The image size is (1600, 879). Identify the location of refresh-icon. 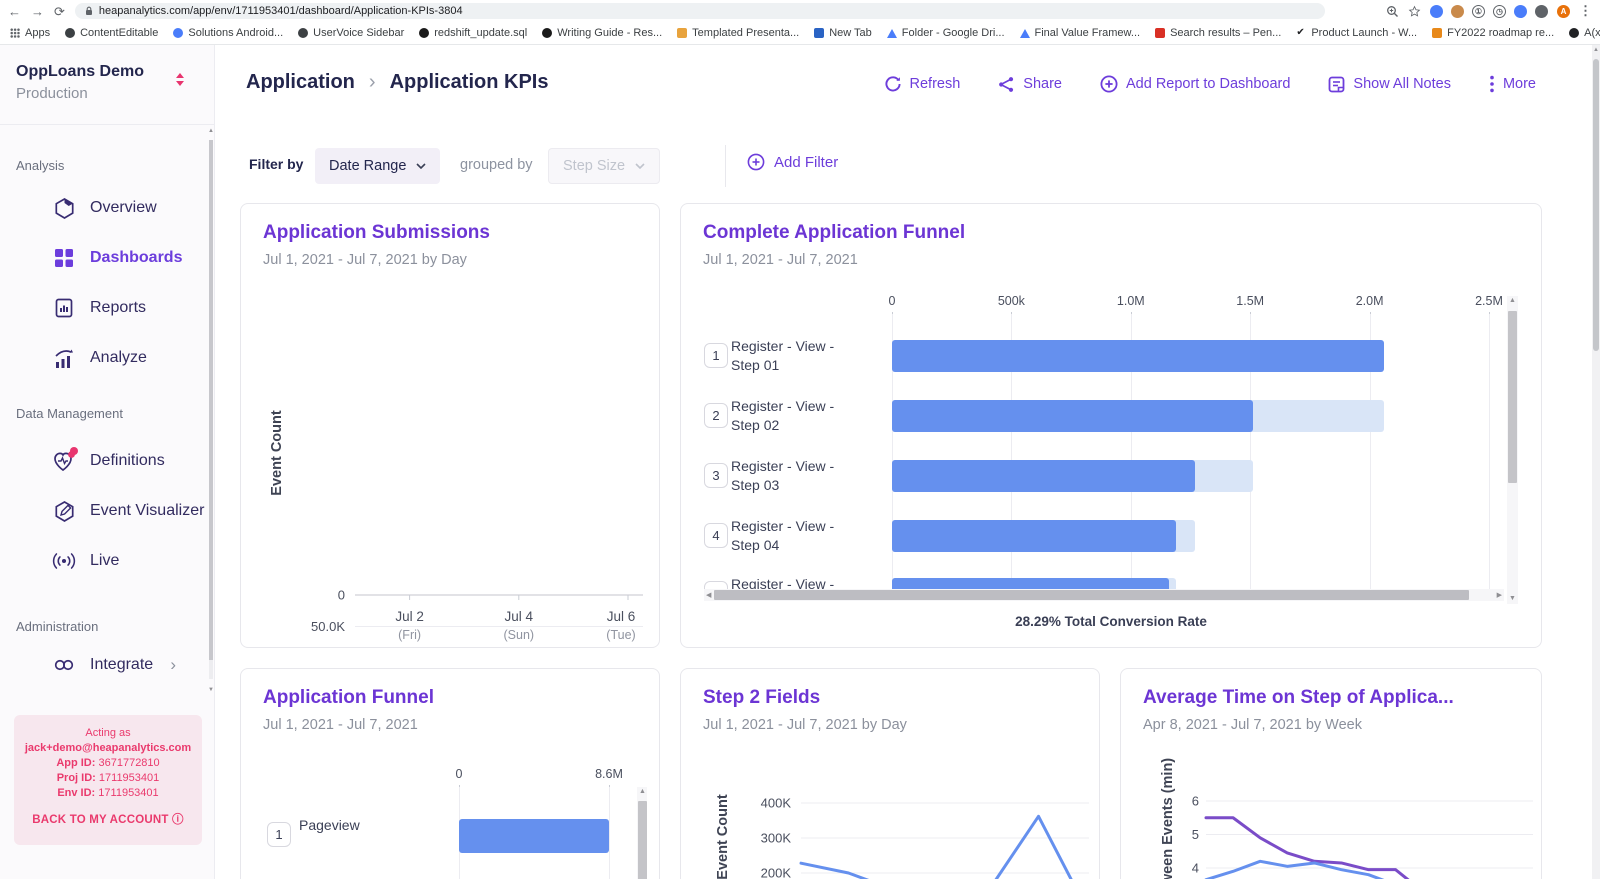
(893, 84).